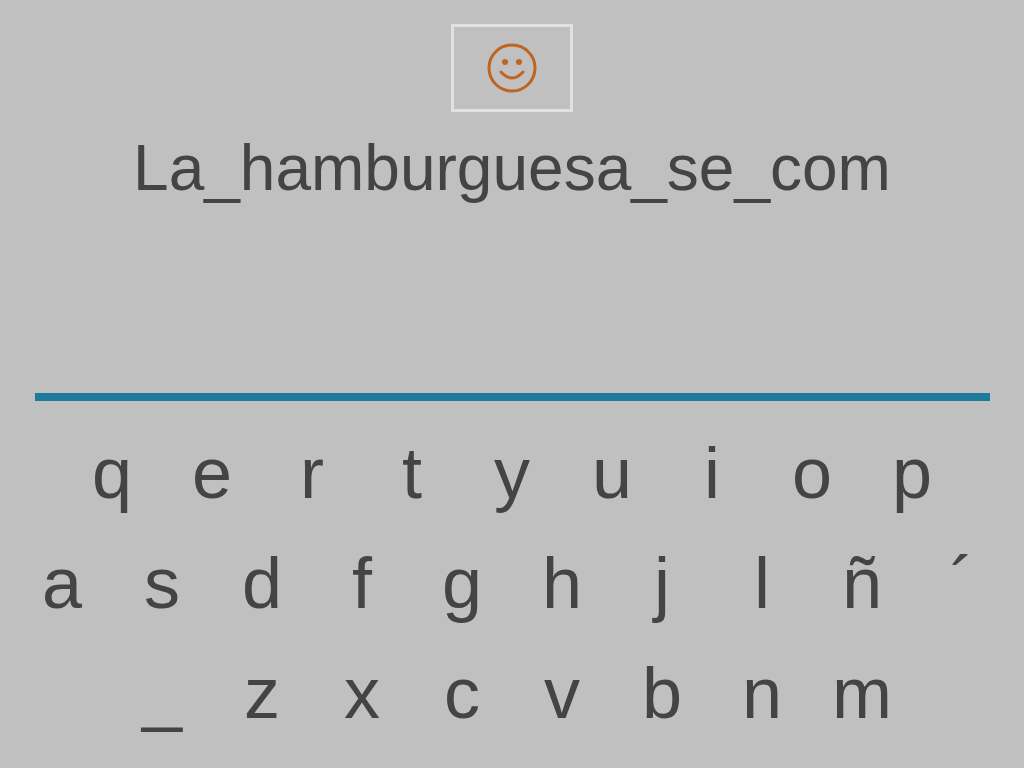 The height and width of the screenshot is (768, 1024). I want to click on key: s, so click(162, 583).